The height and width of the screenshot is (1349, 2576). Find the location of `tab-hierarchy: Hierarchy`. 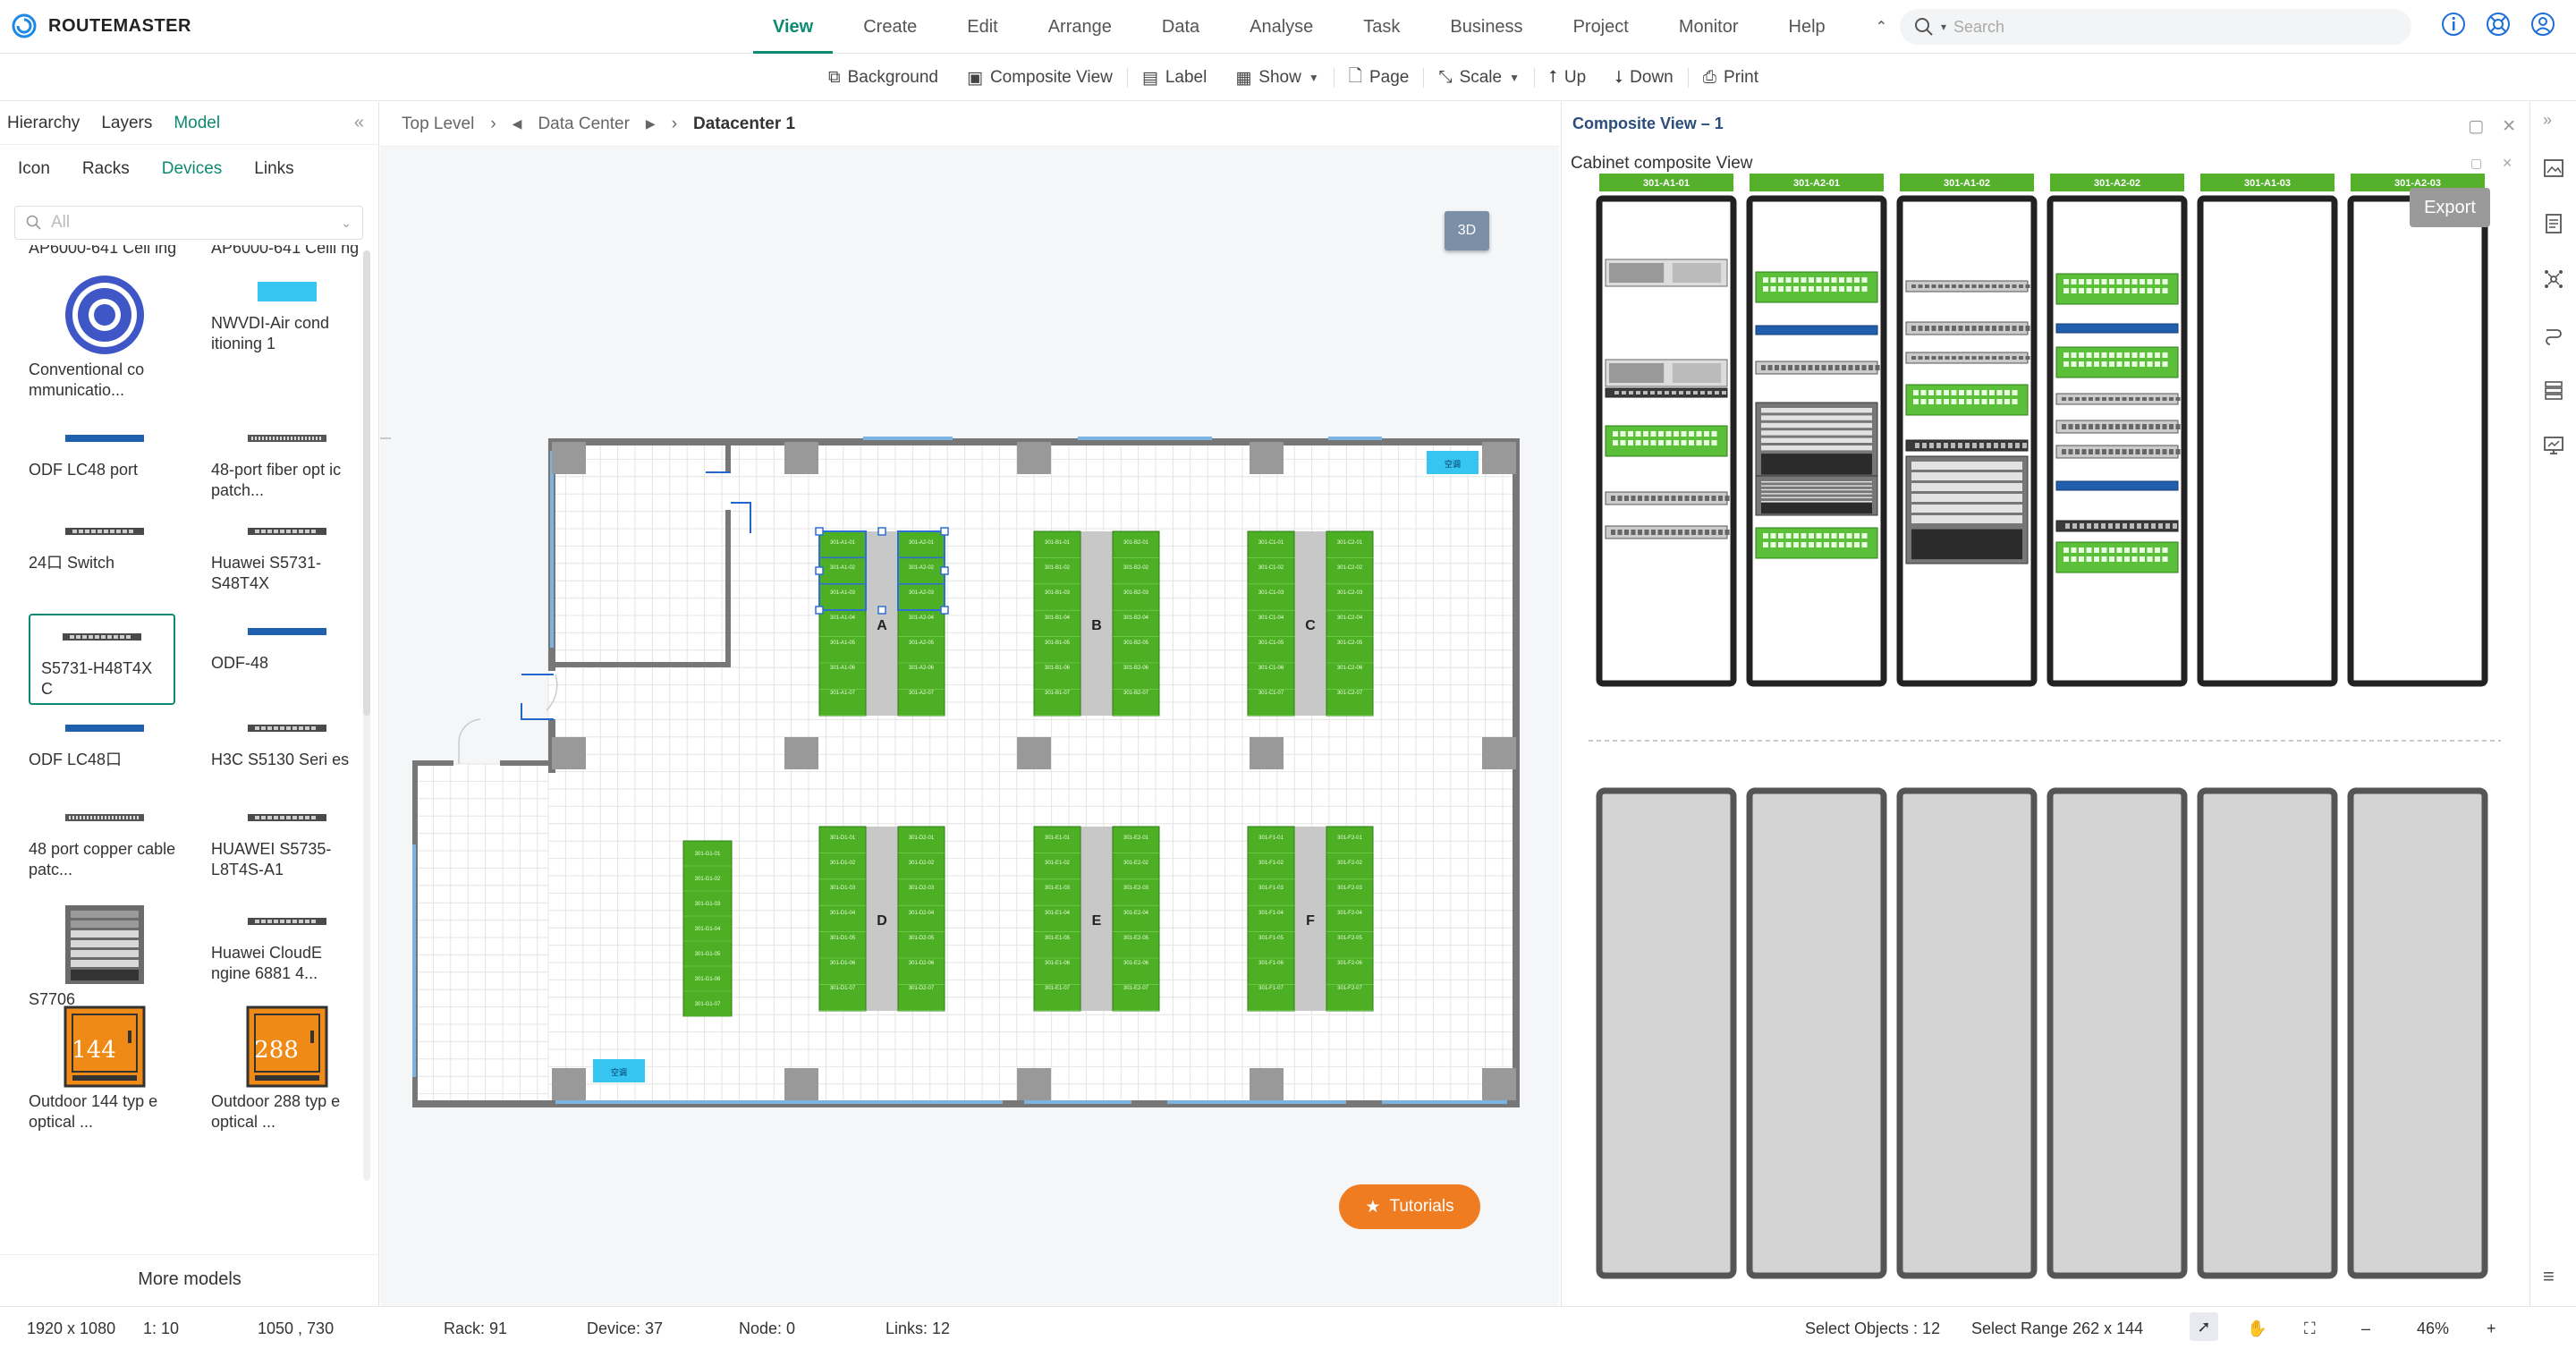

tab-hierarchy: Hierarchy is located at coordinates (43, 124).